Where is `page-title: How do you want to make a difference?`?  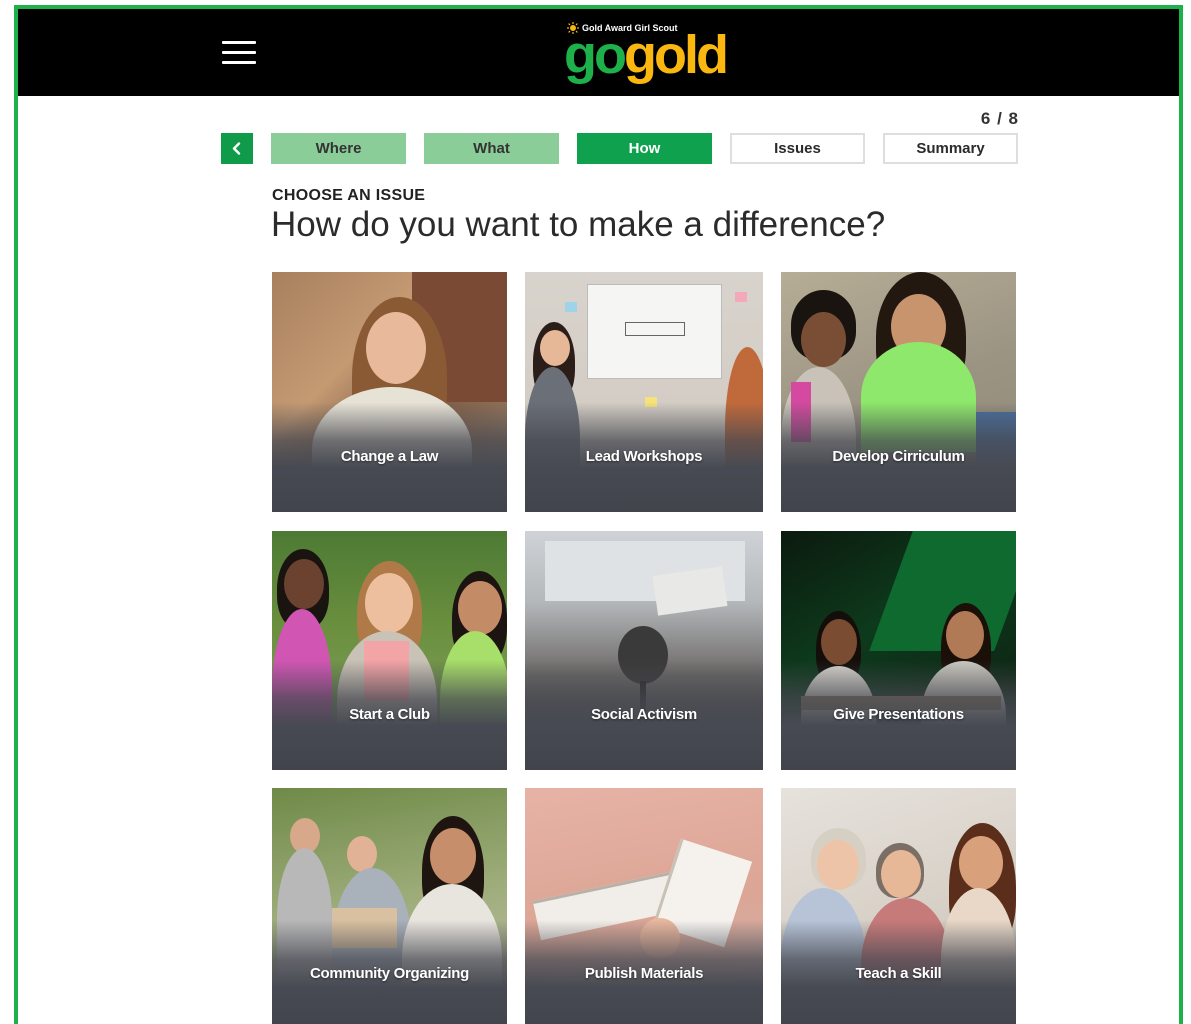 page-title: How do you want to make a difference? is located at coordinates (578, 224).